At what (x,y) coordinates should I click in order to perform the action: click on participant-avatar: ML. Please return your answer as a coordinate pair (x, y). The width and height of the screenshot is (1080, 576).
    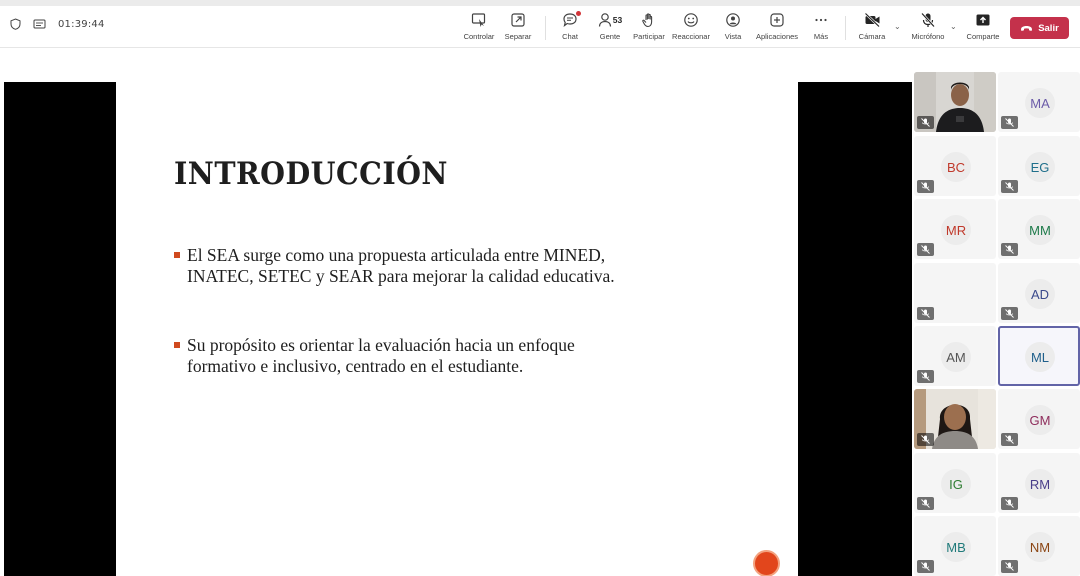
    Looking at the image, I should click on (1040, 357).